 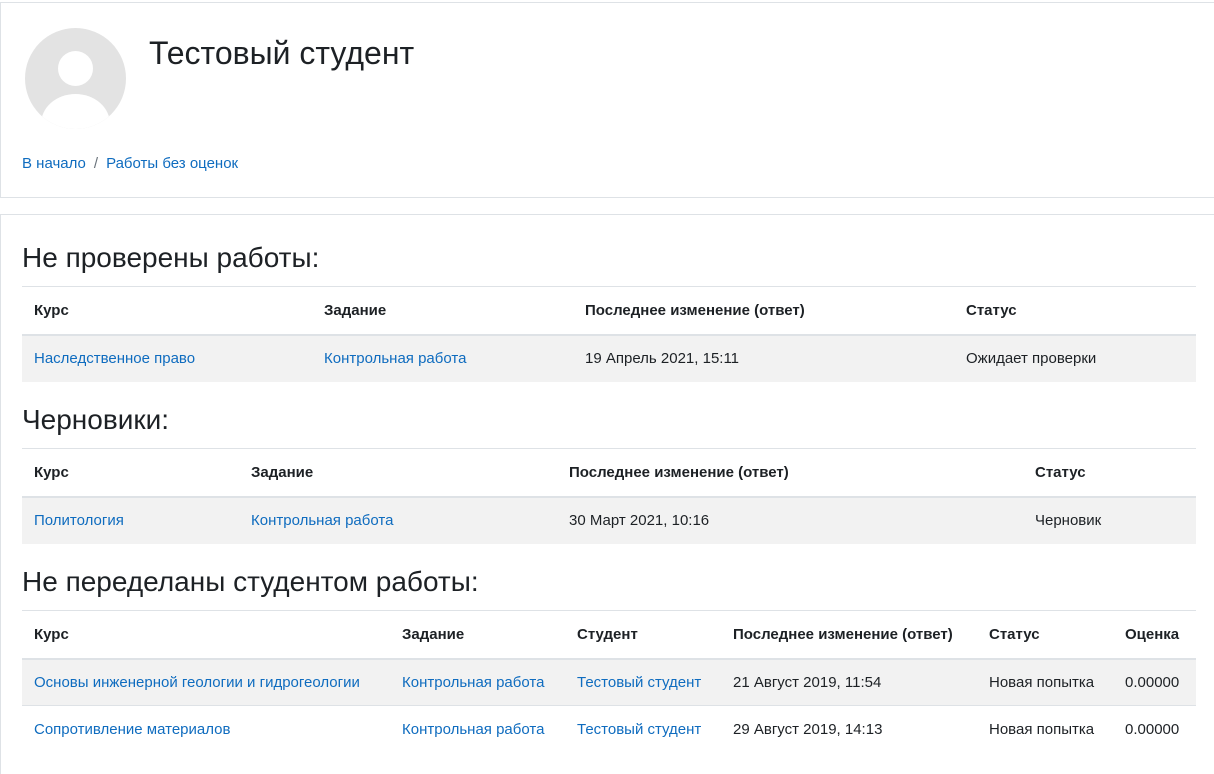 I want to click on section-title-unchecked: Не проверены работы:, so click(x=171, y=257).